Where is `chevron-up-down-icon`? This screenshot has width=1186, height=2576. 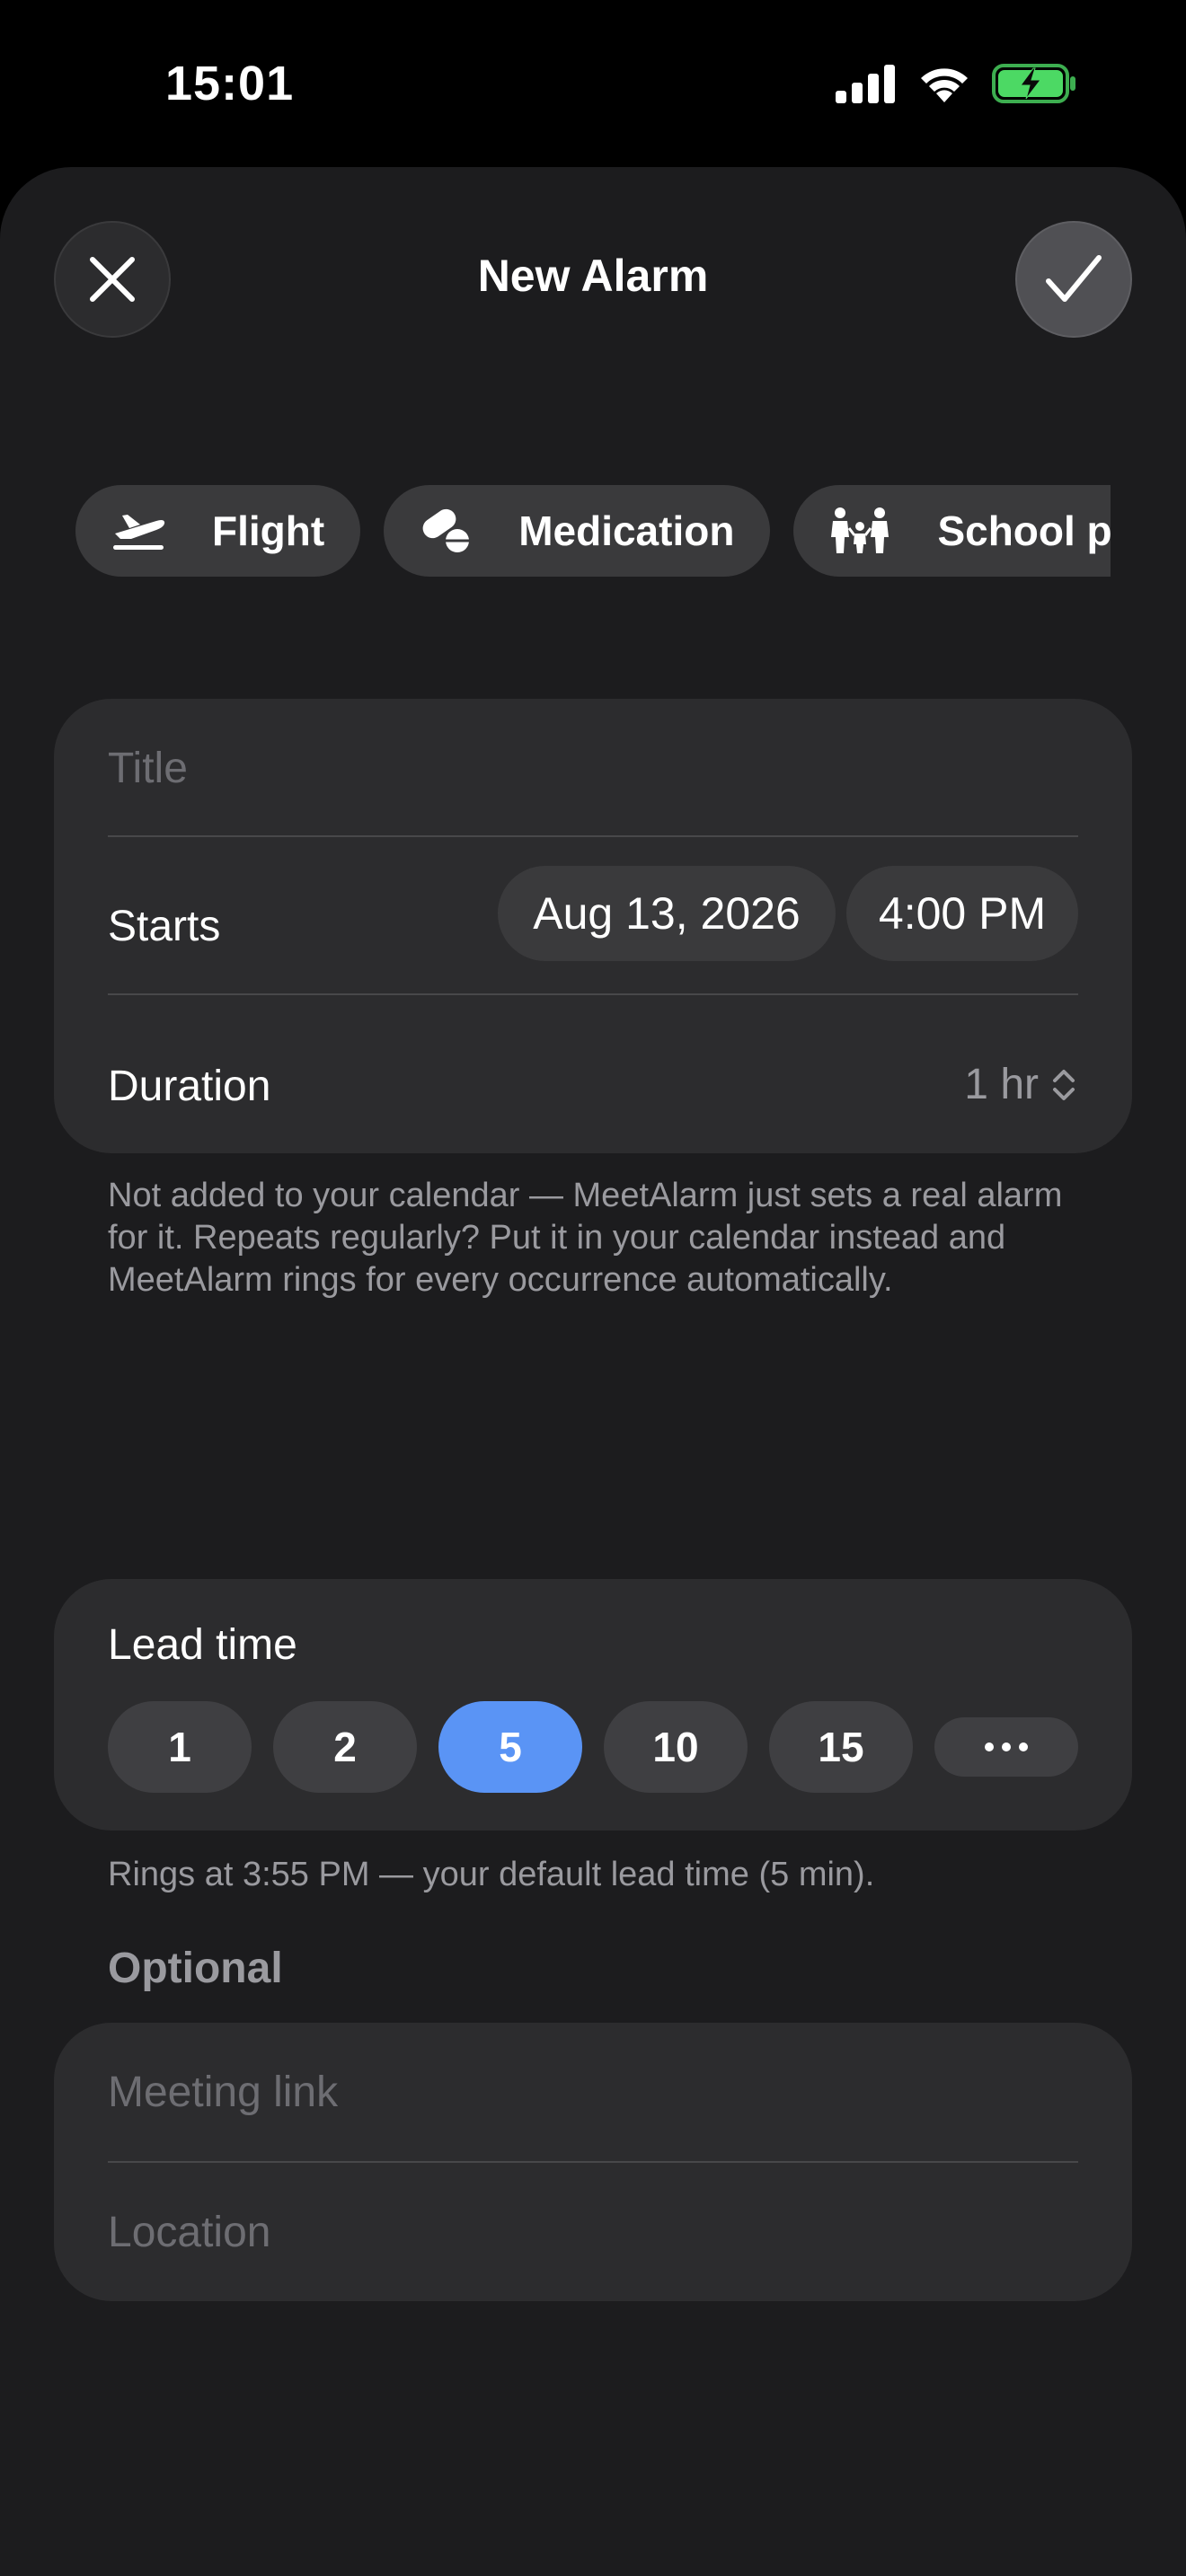
chevron-up-down-icon is located at coordinates (1064, 1084).